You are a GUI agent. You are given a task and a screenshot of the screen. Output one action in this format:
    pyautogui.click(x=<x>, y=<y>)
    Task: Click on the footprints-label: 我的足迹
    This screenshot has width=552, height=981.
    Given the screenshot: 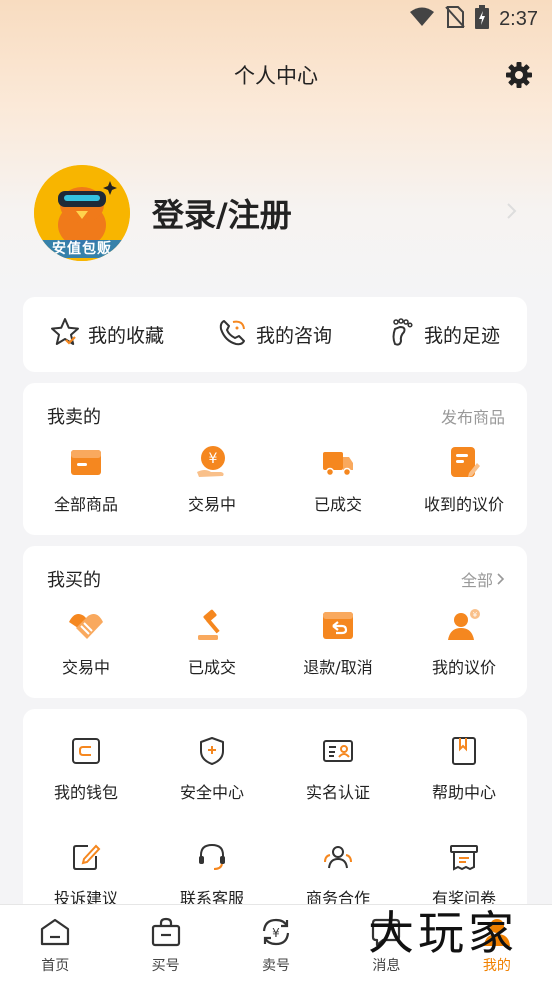 What is the action you would take?
    pyautogui.click(x=461, y=336)
    